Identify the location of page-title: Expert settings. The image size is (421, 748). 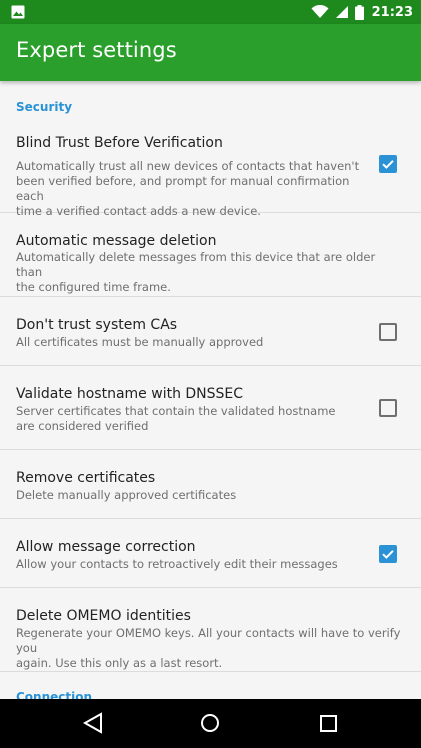
(96, 50).